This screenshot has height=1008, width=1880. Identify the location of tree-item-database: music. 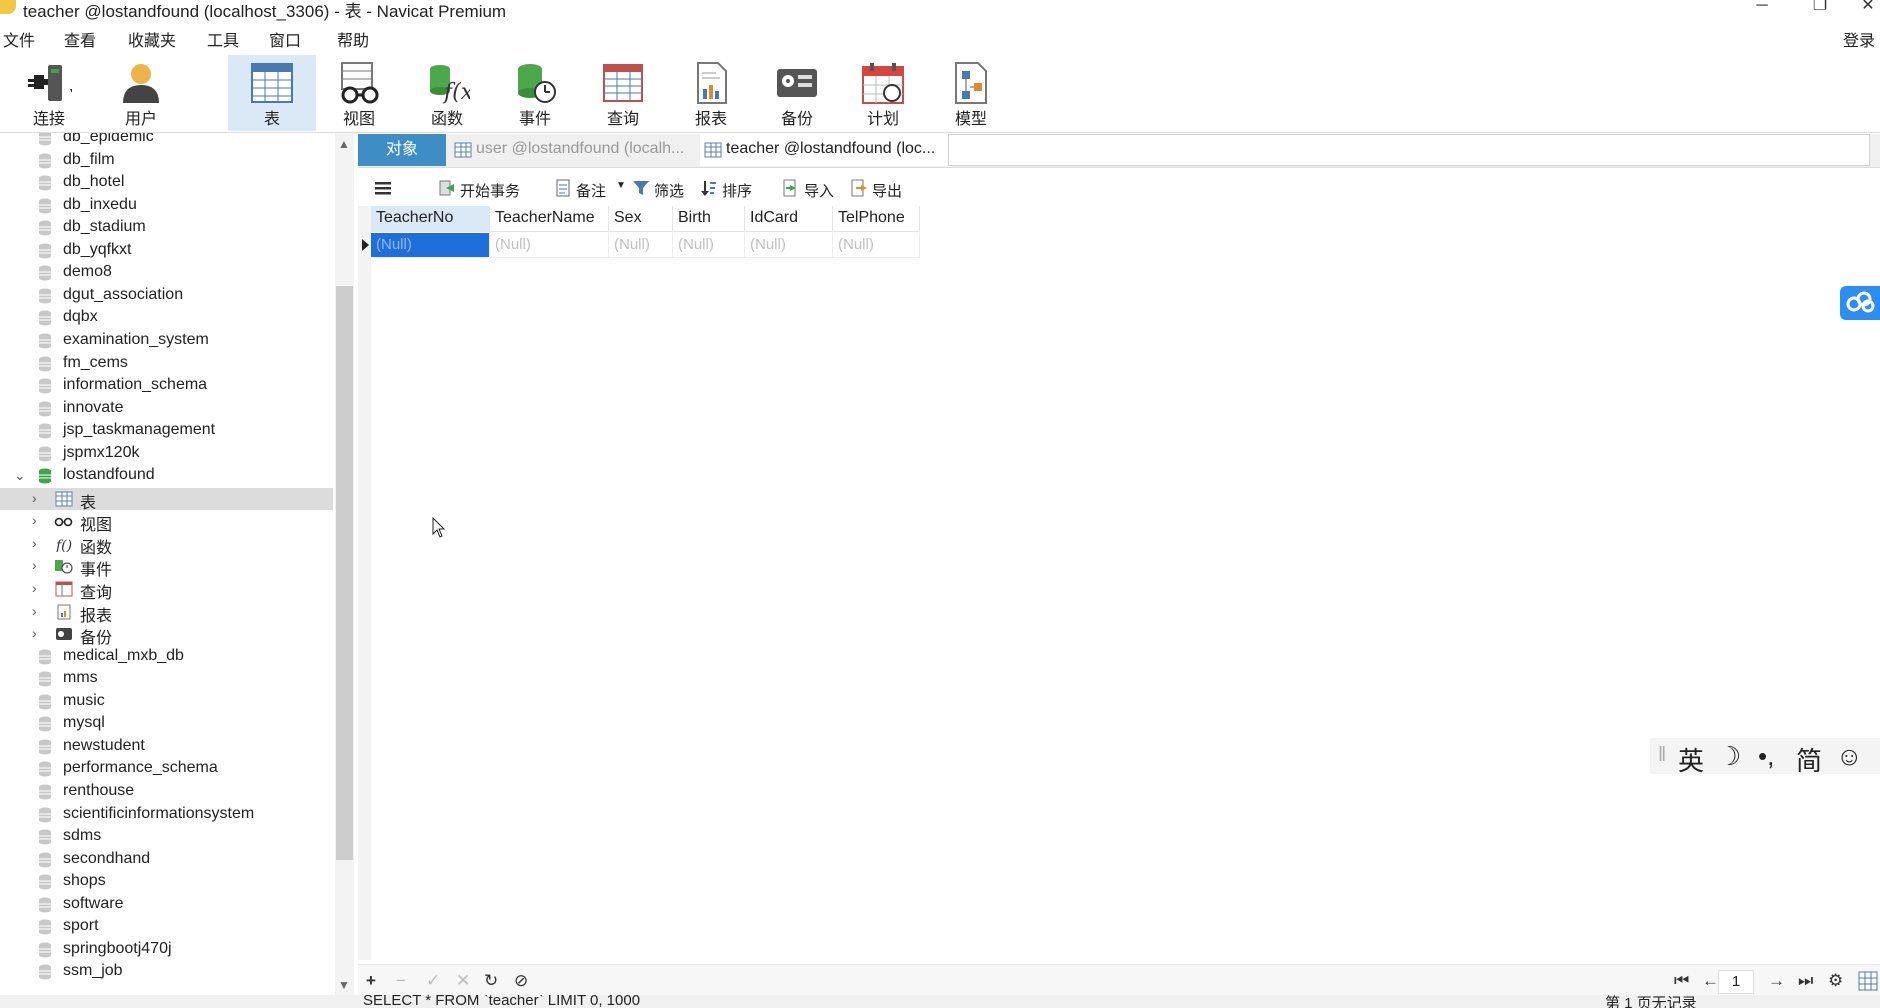
(166, 702).